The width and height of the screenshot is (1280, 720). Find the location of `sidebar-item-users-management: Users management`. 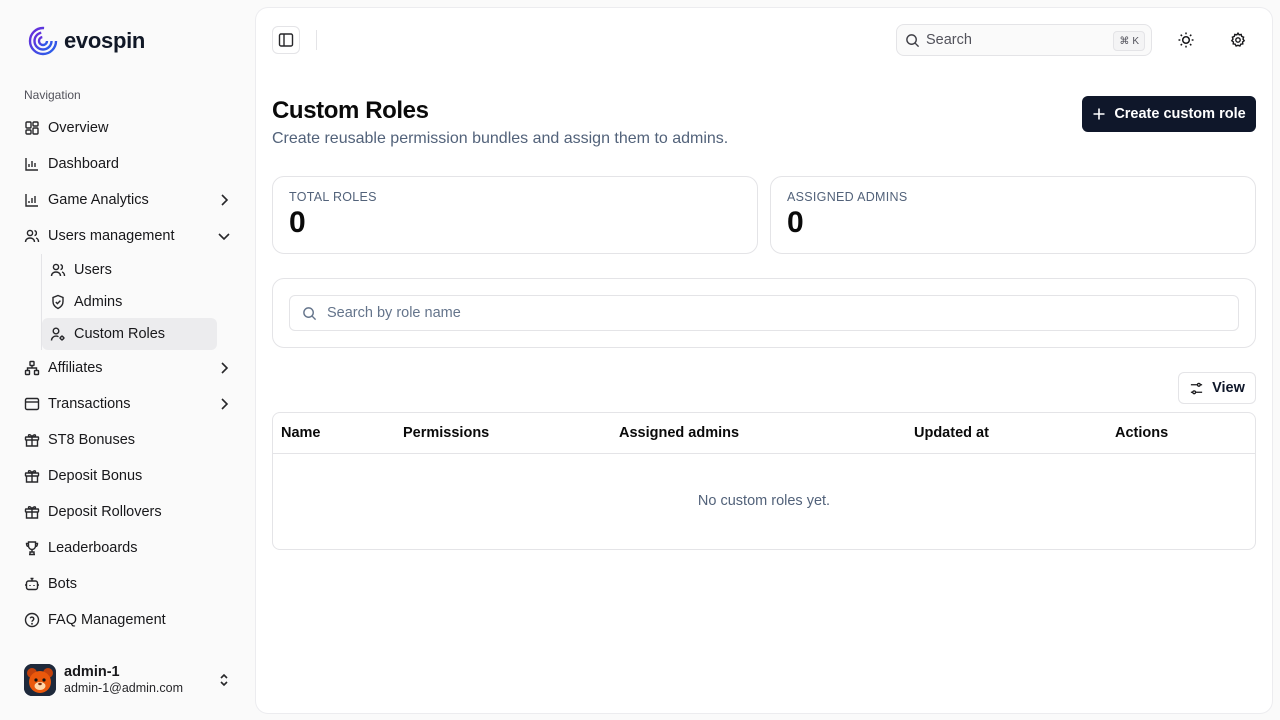

sidebar-item-users-management: Users management is located at coordinates (128, 236).